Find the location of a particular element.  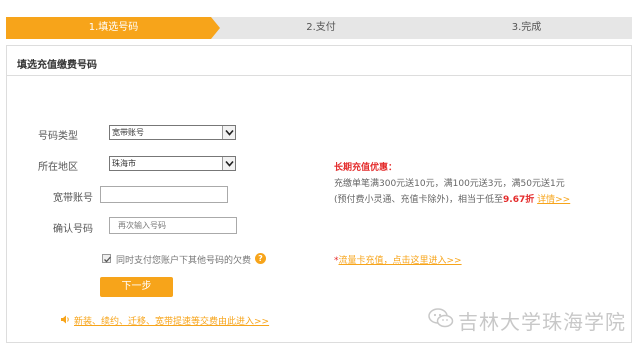

region-label: 所在地区 is located at coordinates (58, 167).